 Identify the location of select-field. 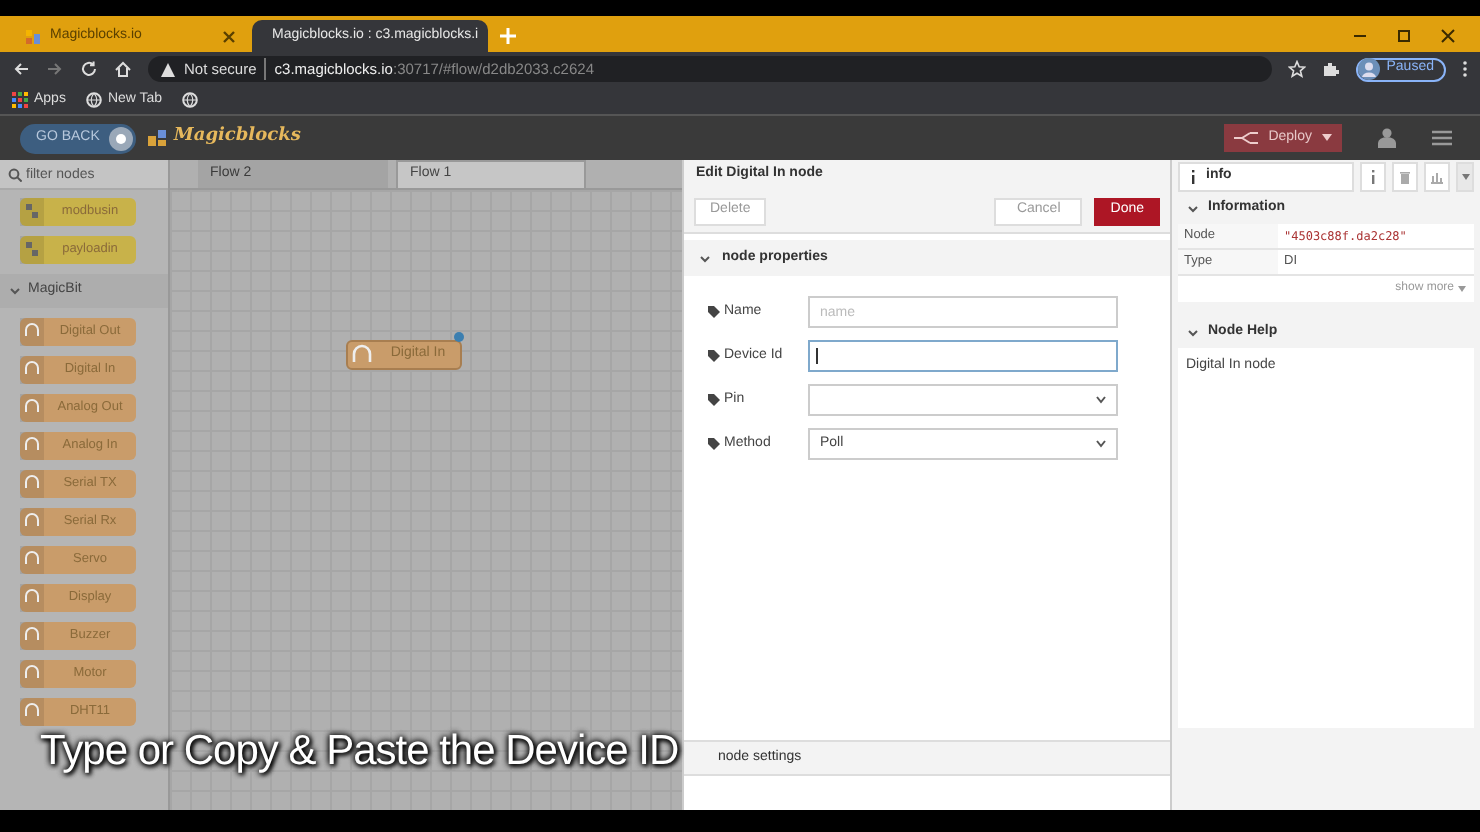
(963, 400).